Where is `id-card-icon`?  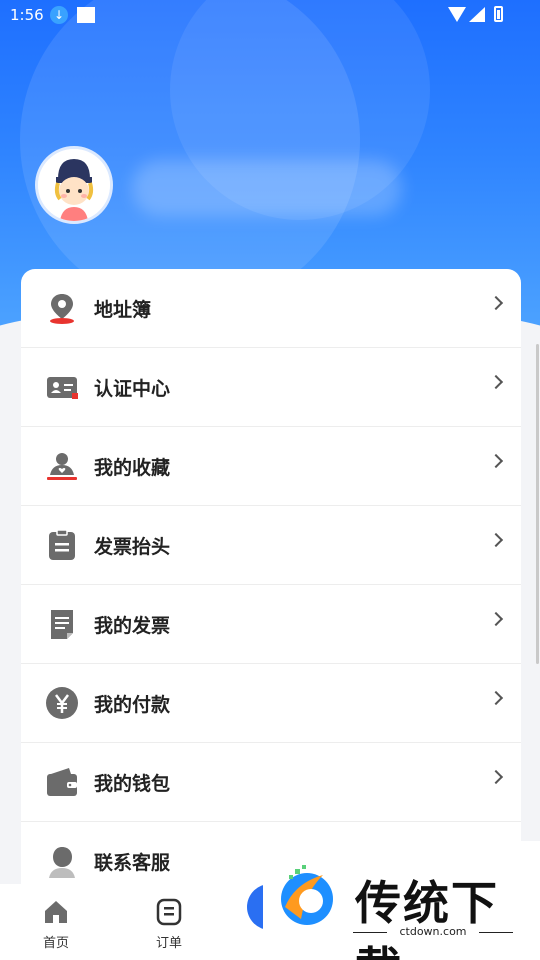
id-card-icon is located at coordinates (62, 388).